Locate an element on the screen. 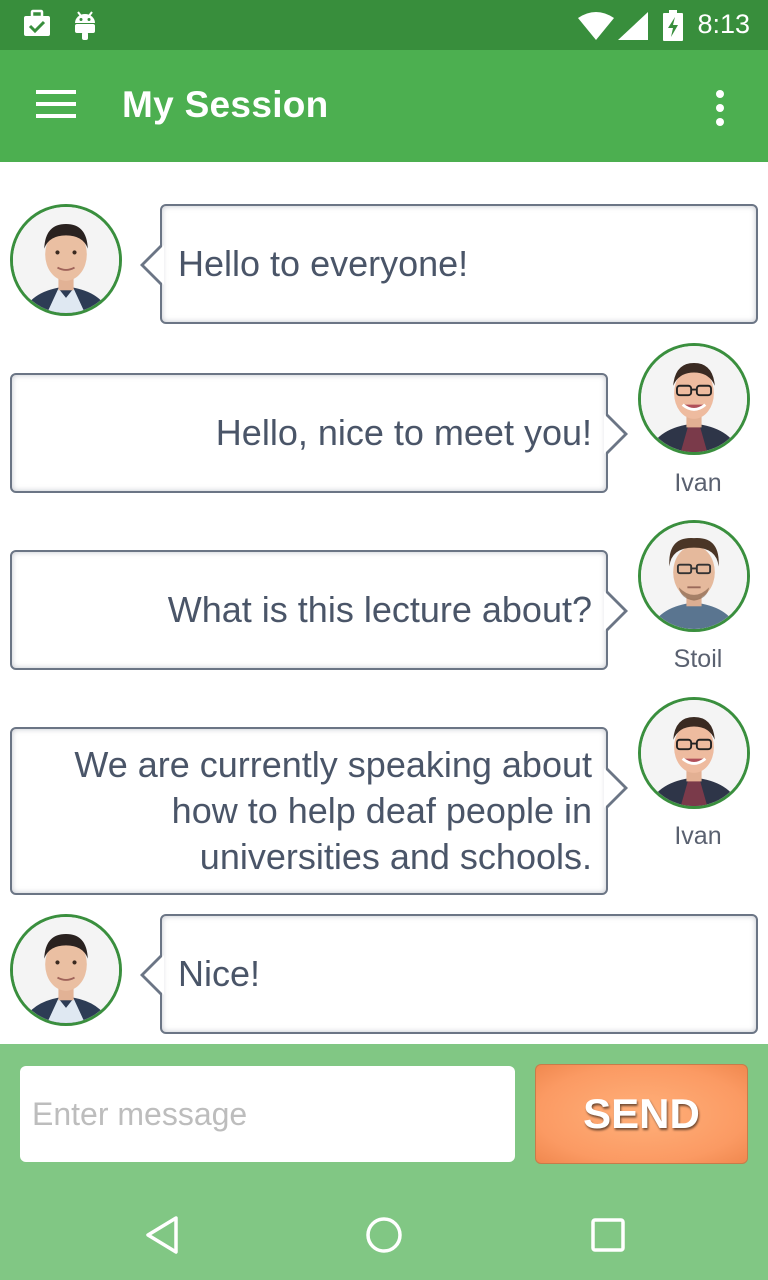  back-icon is located at coordinates (163, 1235).